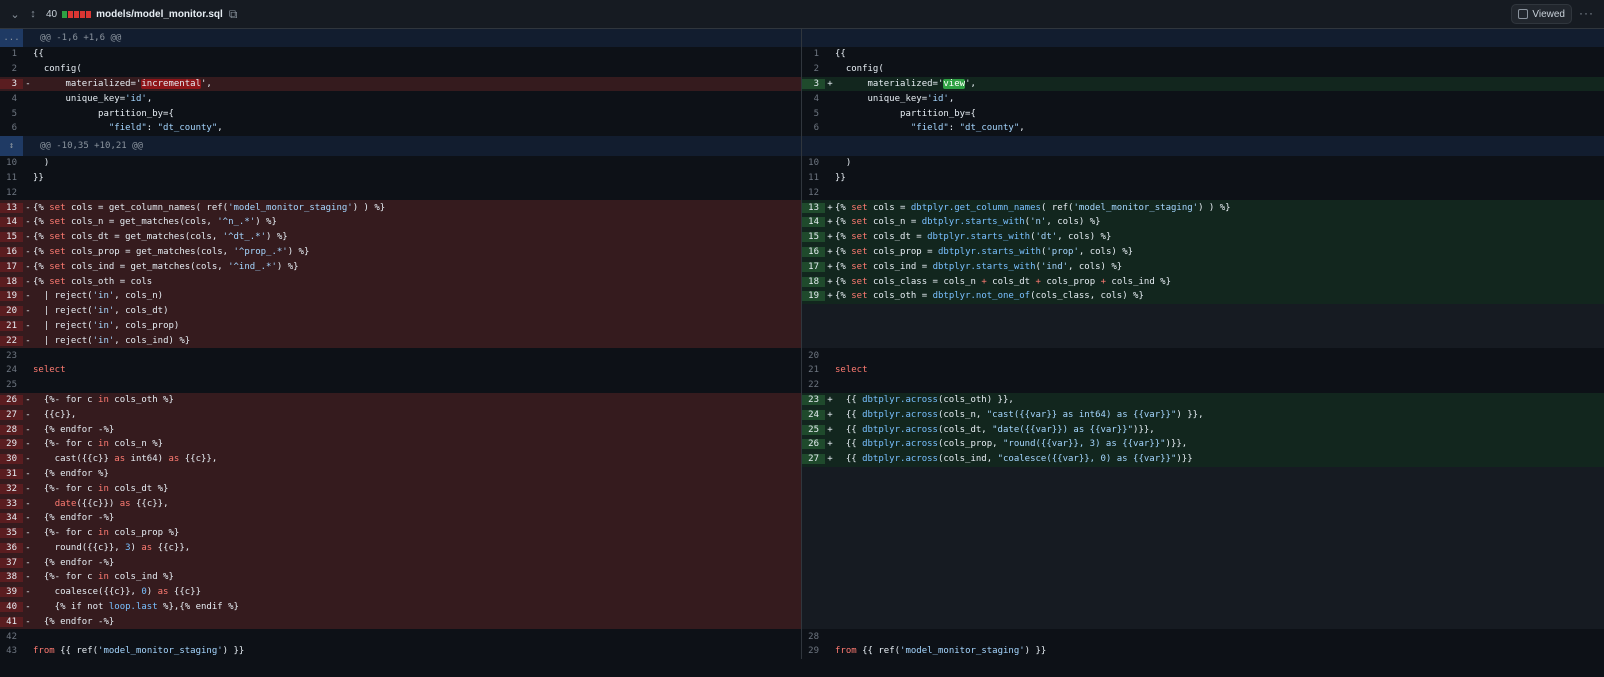  Describe the element at coordinates (11, 459) in the screenshot. I see `line-number: 30` at that location.